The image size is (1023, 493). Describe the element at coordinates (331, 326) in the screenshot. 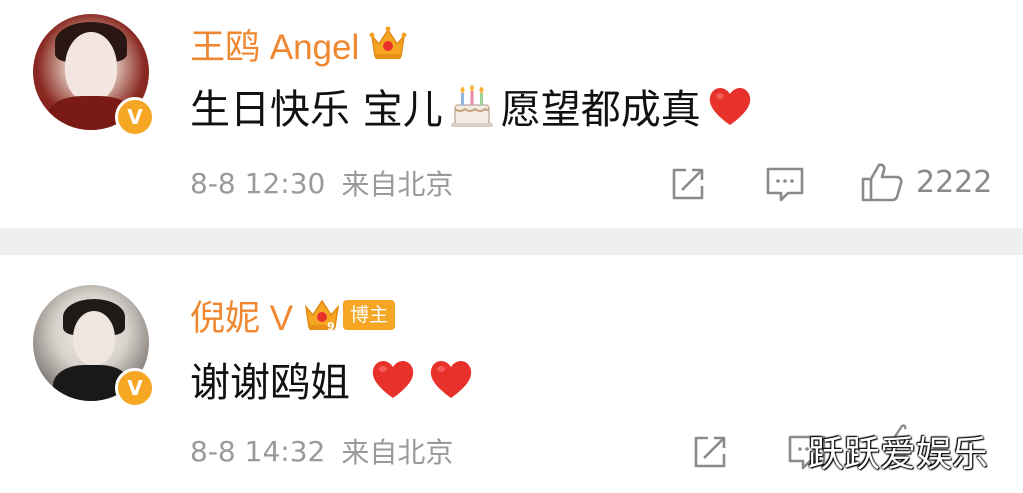

I see `svg-text: 9` at that location.